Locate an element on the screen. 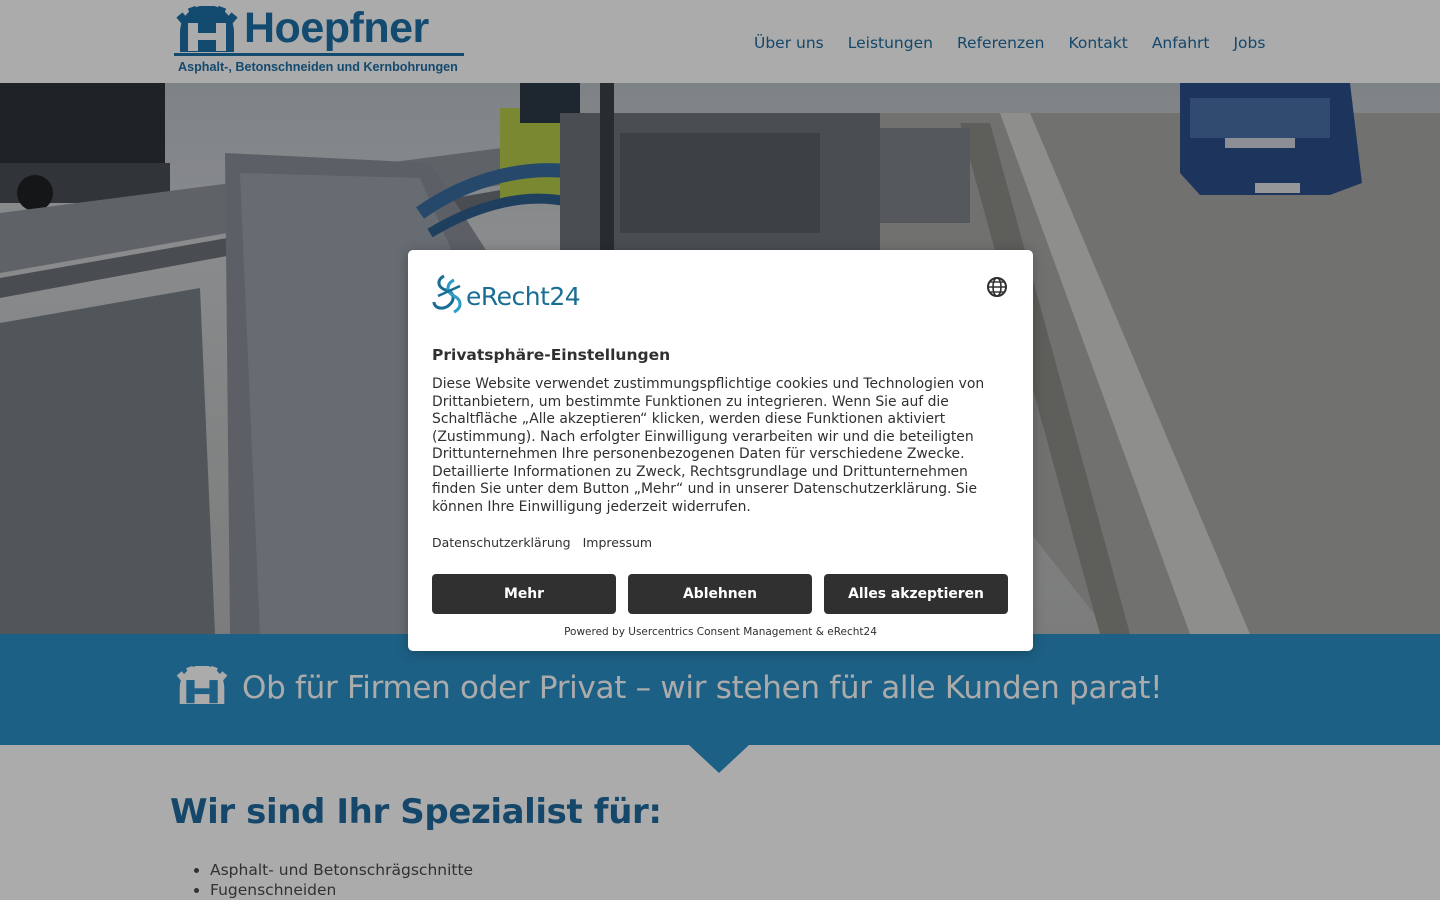 The image size is (1440, 900). deny-button: Ablehnen is located at coordinates (720, 594).